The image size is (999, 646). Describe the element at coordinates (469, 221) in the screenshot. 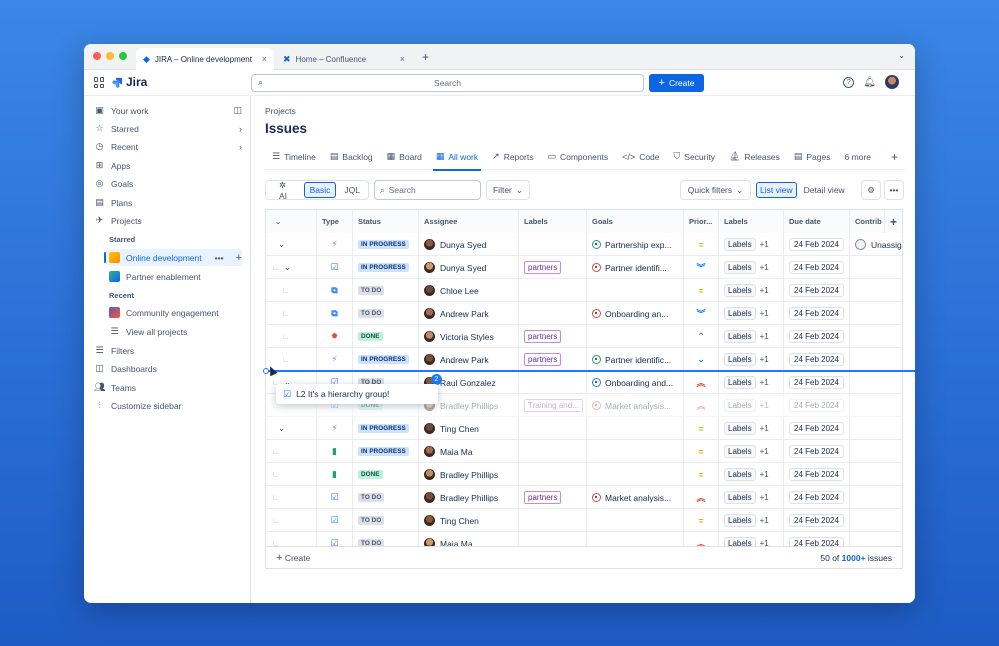

I see `column-header-assignee: Assignee` at that location.